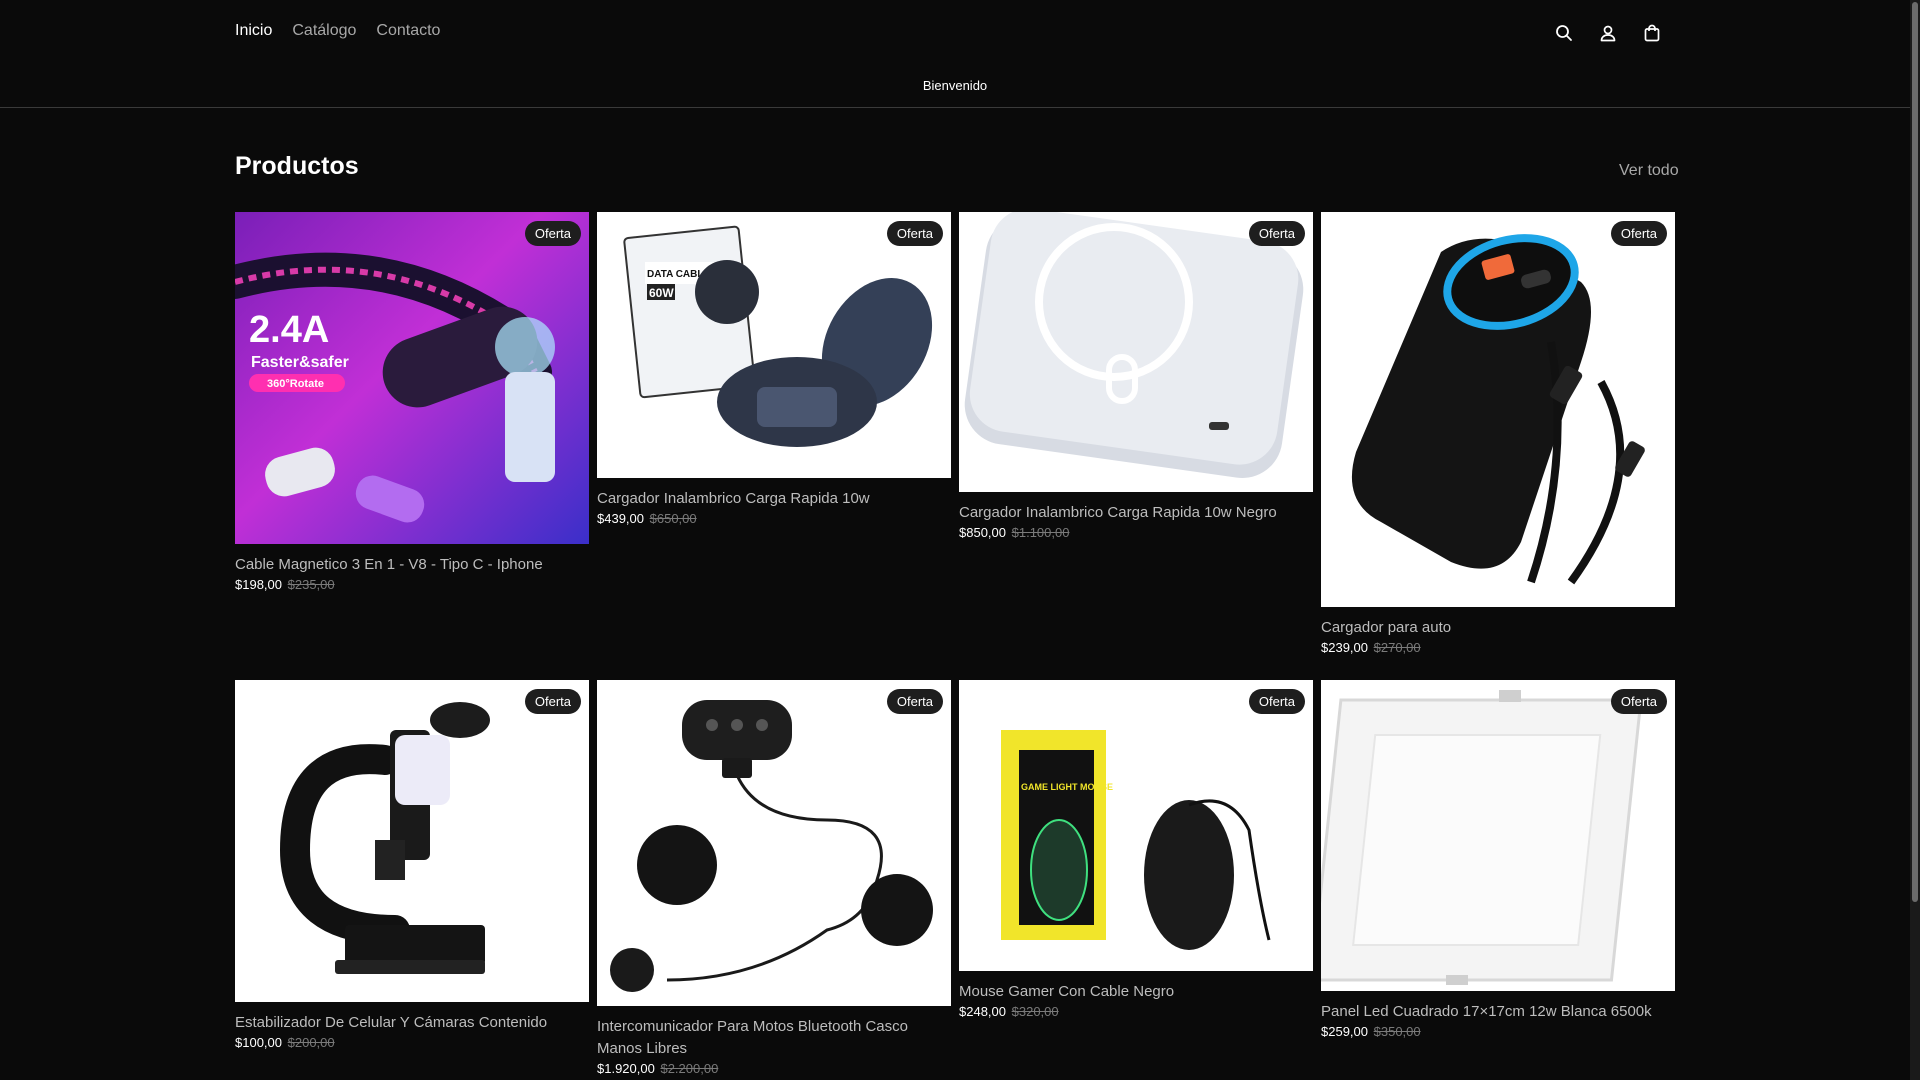  I want to click on section-title: Productos, so click(297, 166).